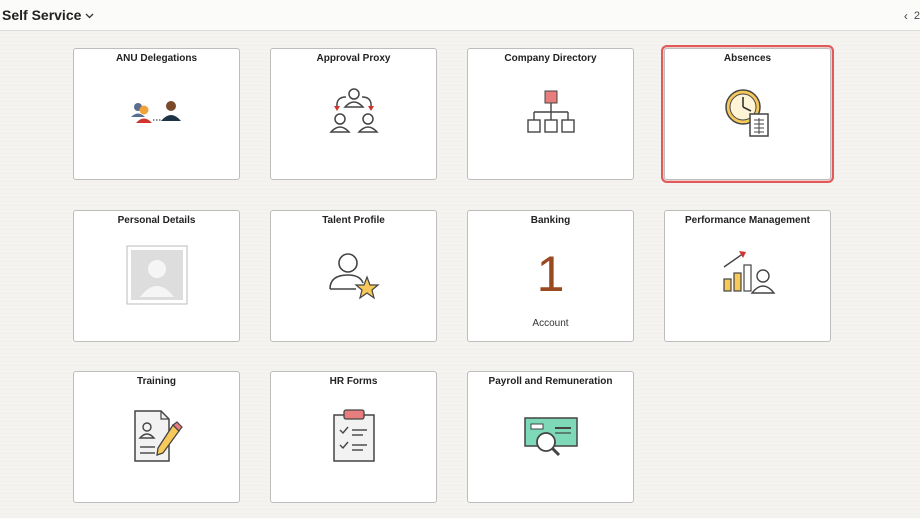 The height and width of the screenshot is (518, 920). I want to click on tile-title: Company Directory, so click(550, 58).